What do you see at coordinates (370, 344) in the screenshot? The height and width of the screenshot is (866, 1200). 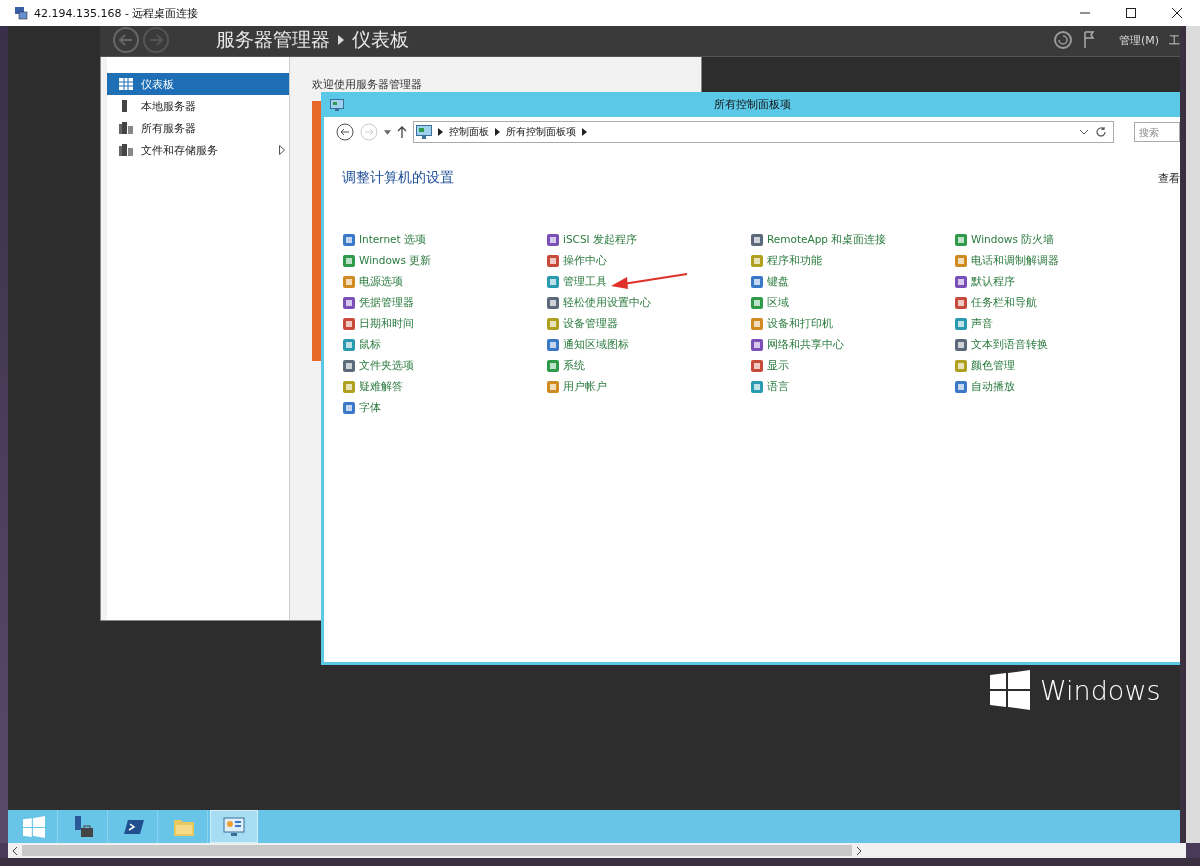 I see `applet-link: 鼠标` at bounding box center [370, 344].